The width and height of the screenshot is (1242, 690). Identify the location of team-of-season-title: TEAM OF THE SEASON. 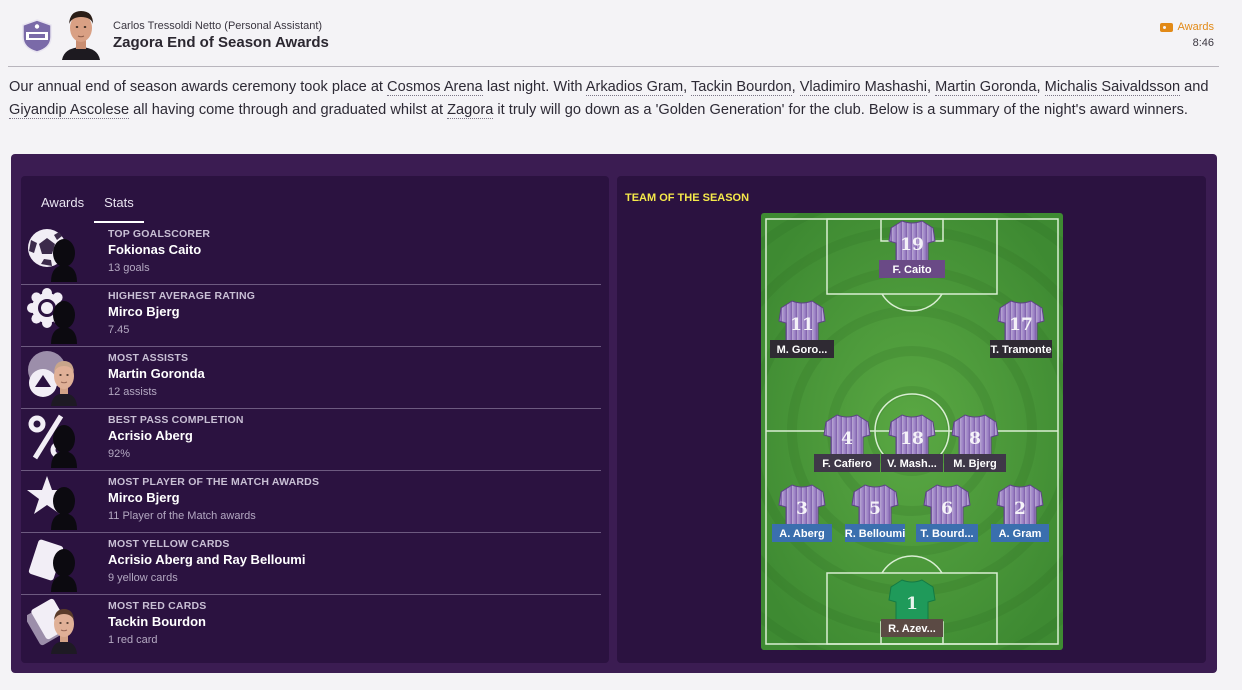
(687, 198).